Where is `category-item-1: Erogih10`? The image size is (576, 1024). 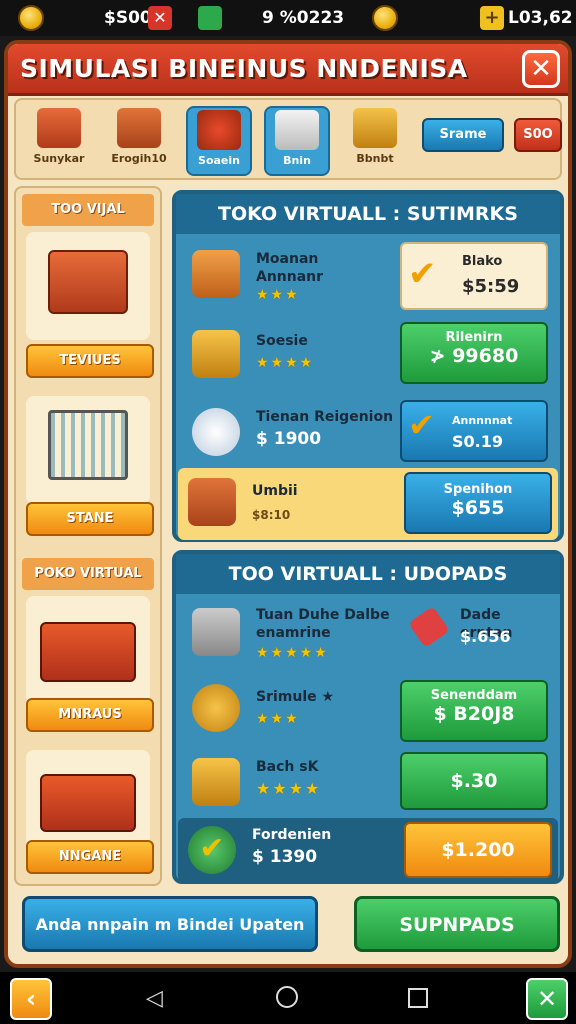
category-item-1: Erogih10 is located at coordinates (139, 141).